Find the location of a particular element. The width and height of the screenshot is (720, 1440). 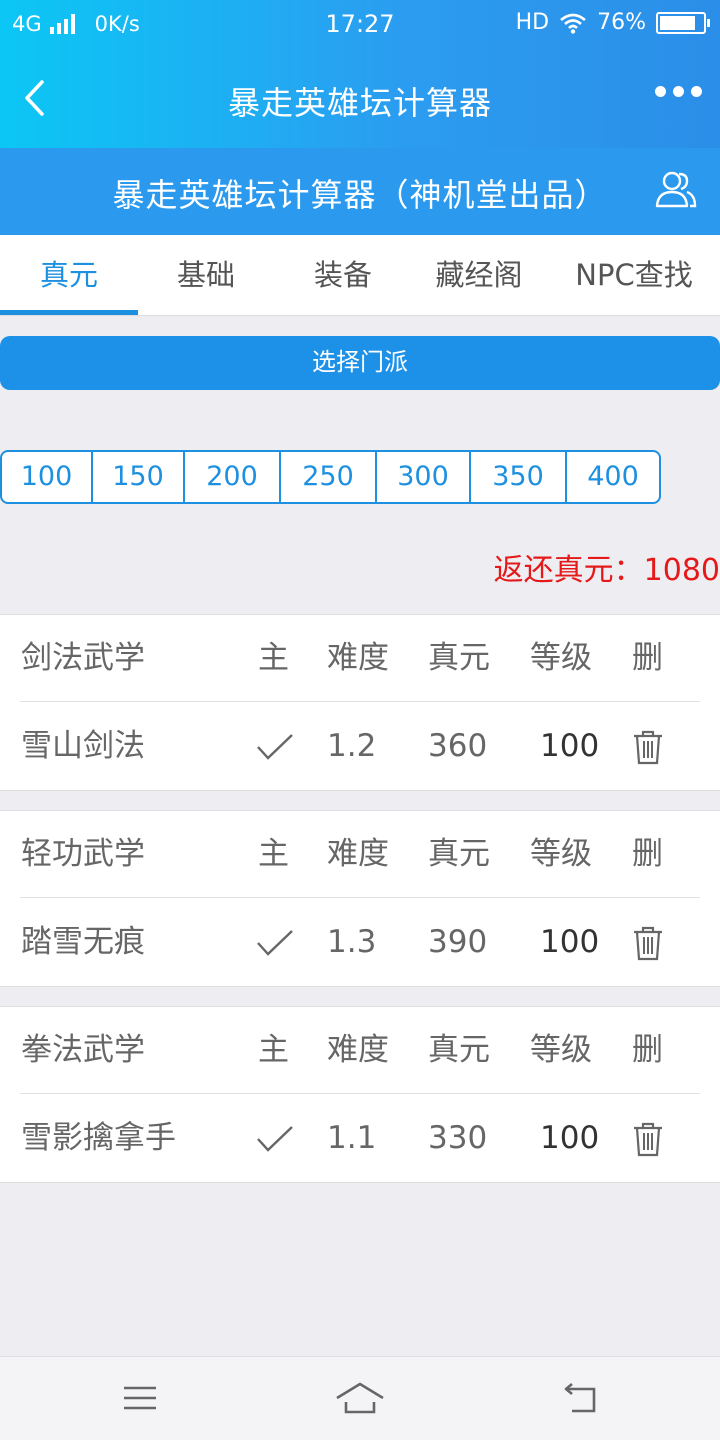

table-header: 剑法武学 主 难度 真元 等级 删 is located at coordinates (360, 658).